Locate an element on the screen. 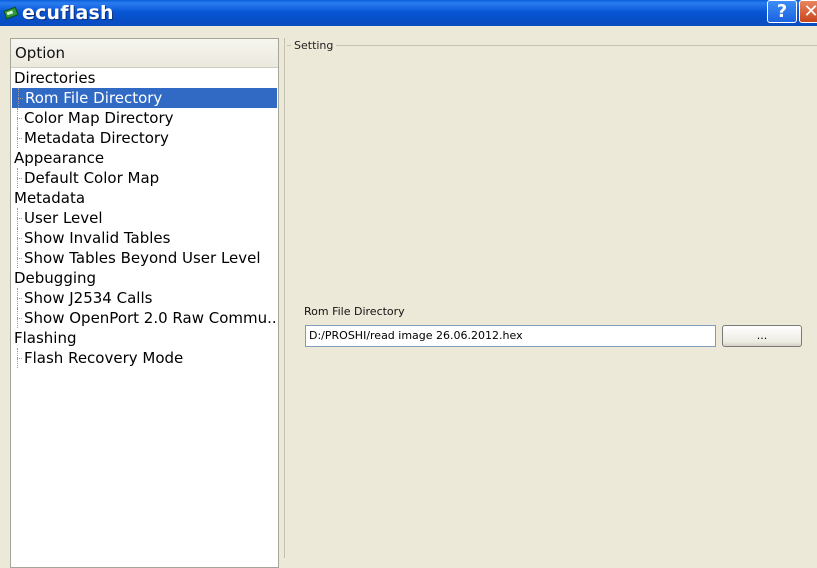 The image size is (817, 568). close-icon: ✕ is located at coordinates (810, 11).